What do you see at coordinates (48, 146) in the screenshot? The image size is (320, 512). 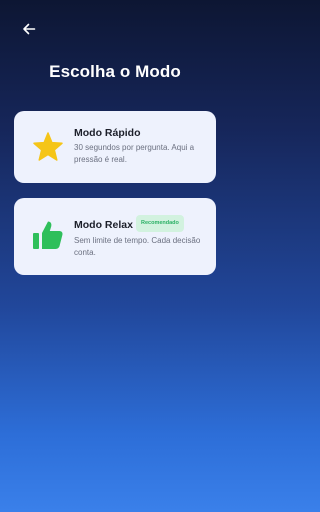 I see `star-icon` at bounding box center [48, 146].